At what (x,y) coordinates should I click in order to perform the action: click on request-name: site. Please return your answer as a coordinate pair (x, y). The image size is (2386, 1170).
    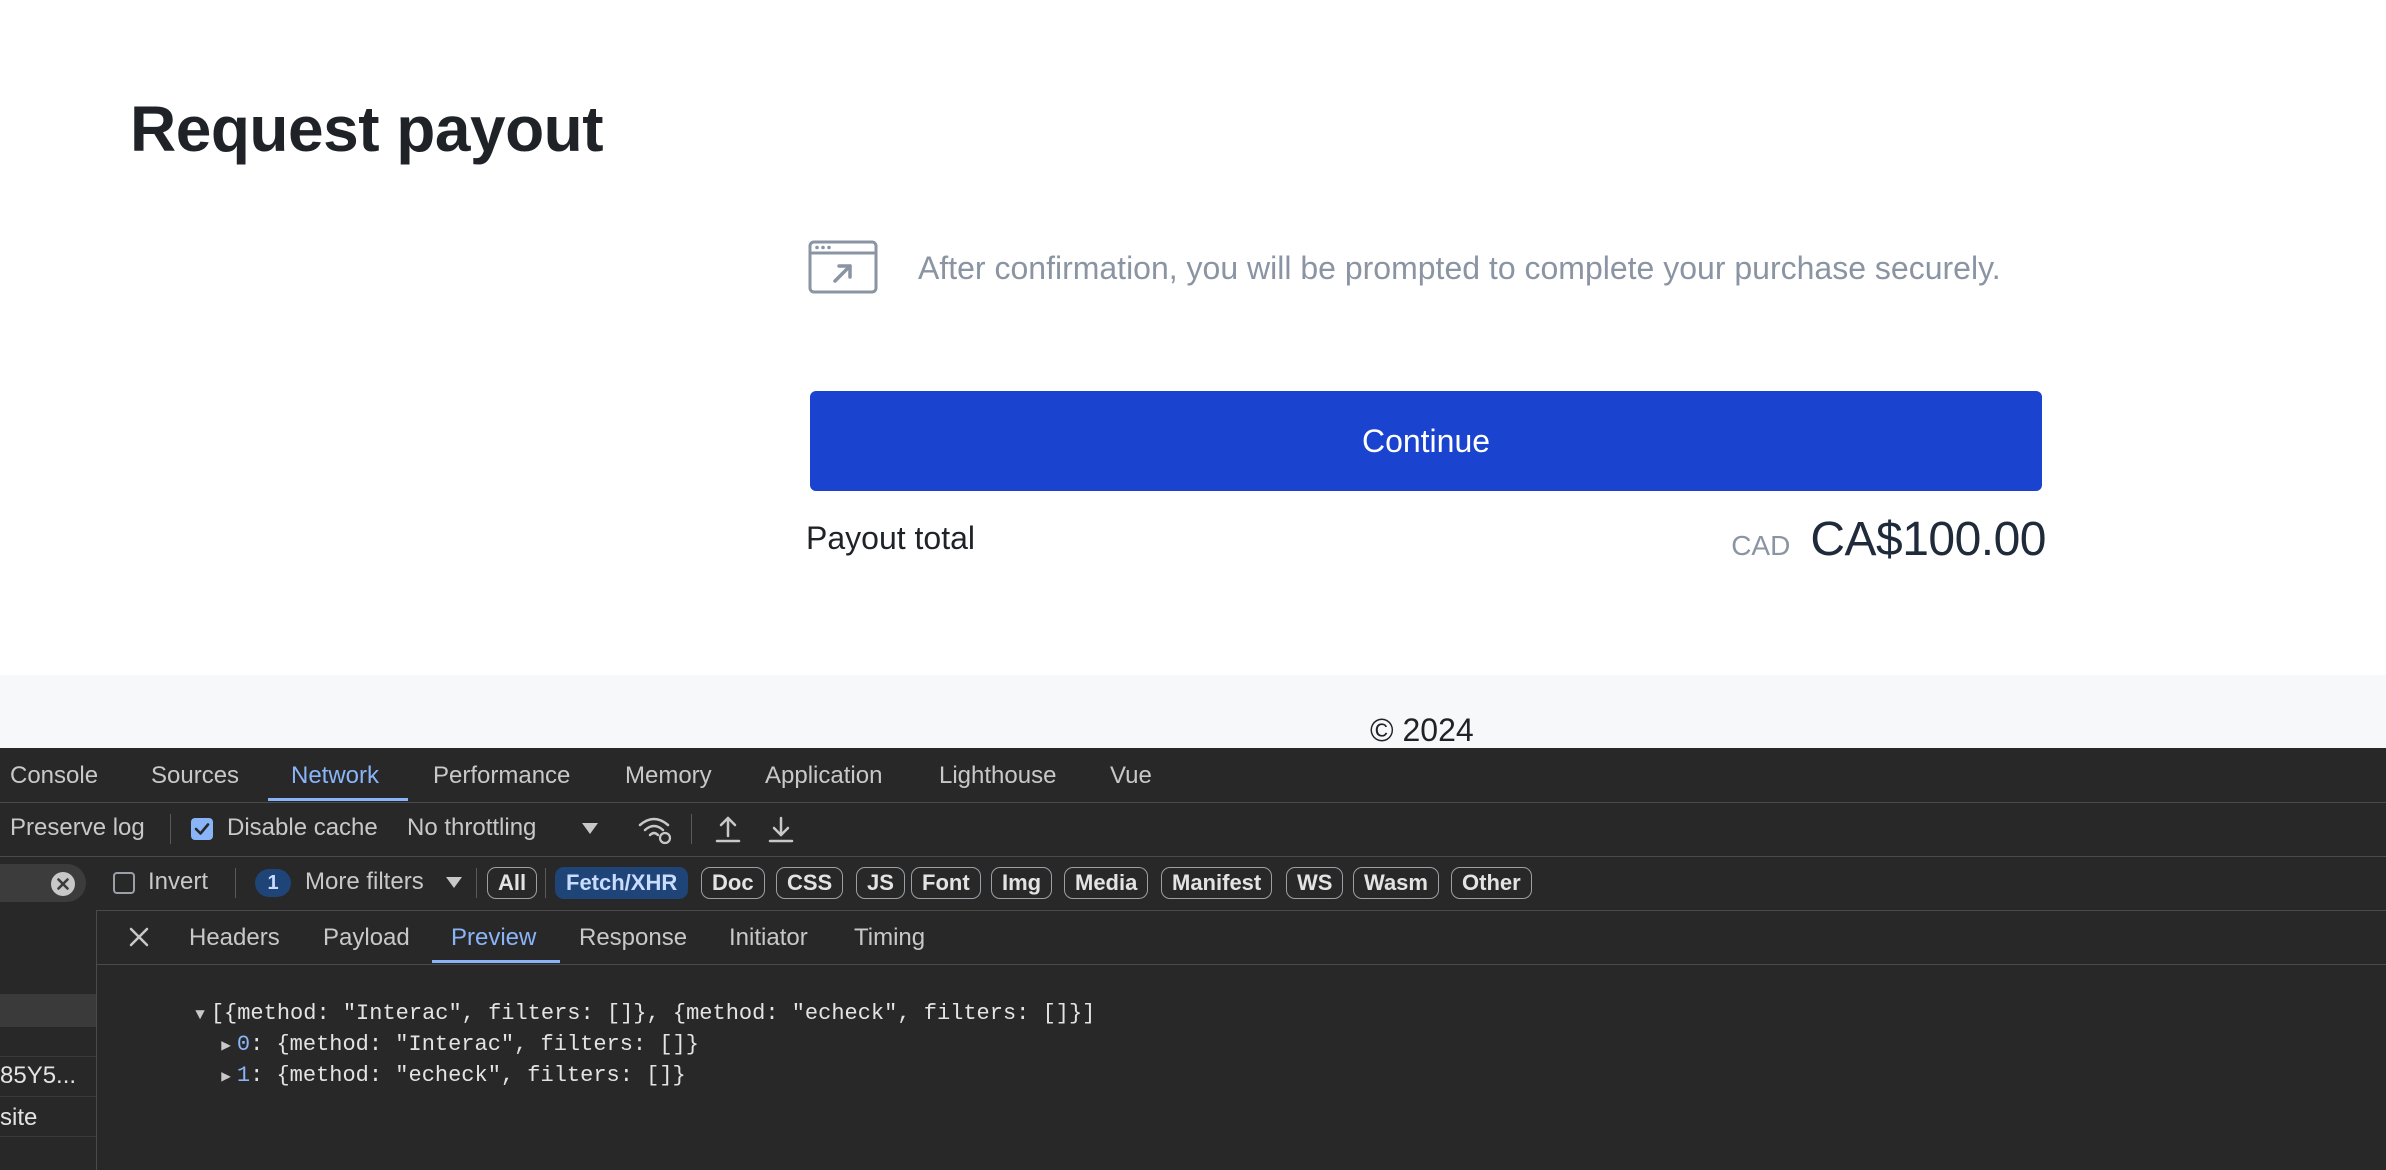
    Looking at the image, I should click on (45, 1118).